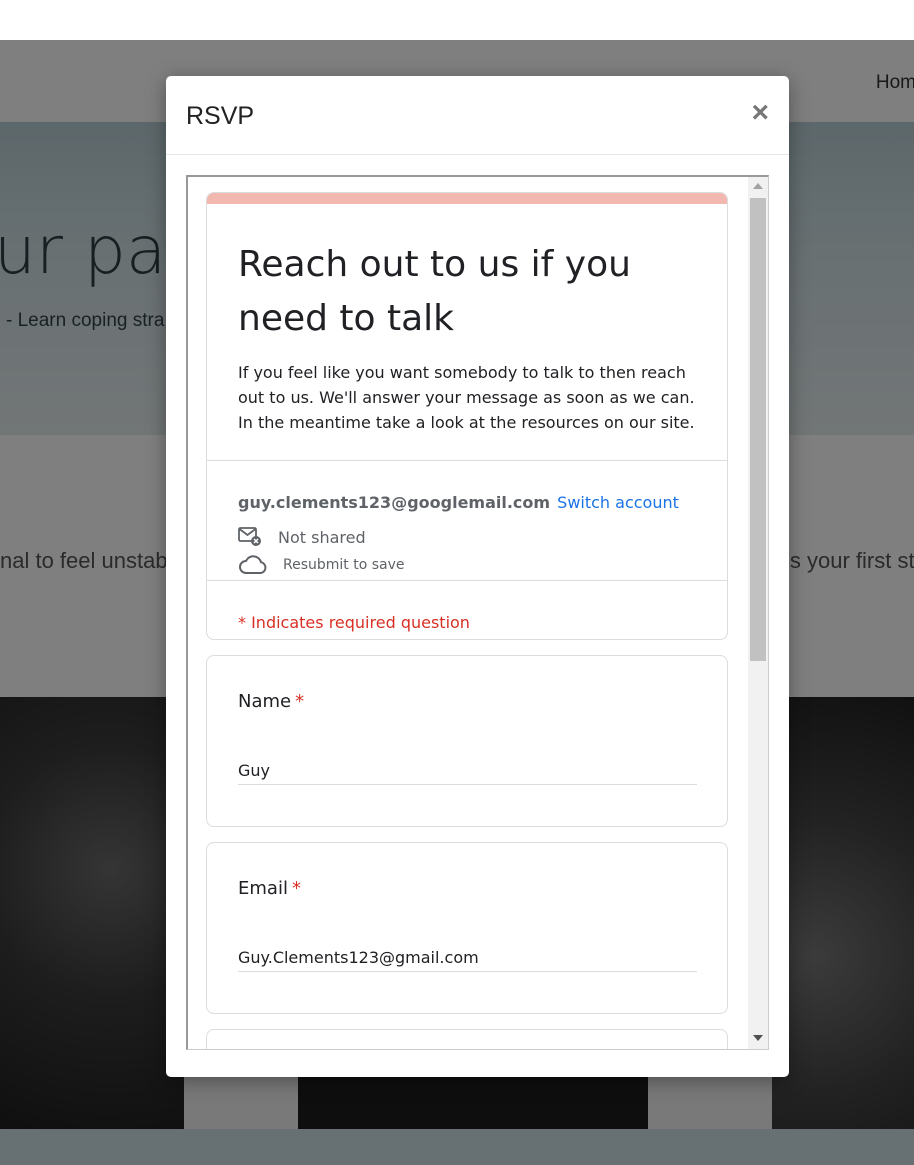 Image resolution: width=914 pixels, height=1165 pixels. What do you see at coordinates (467, 770) in the screenshot?
I see `name-input` at bounding box center [467, 770].